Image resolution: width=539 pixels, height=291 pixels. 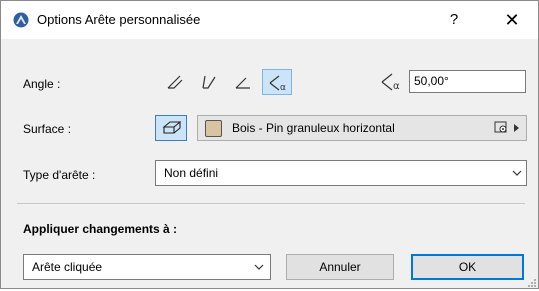 I want to click on resize-grip-icon, so click(x=532, y=282).